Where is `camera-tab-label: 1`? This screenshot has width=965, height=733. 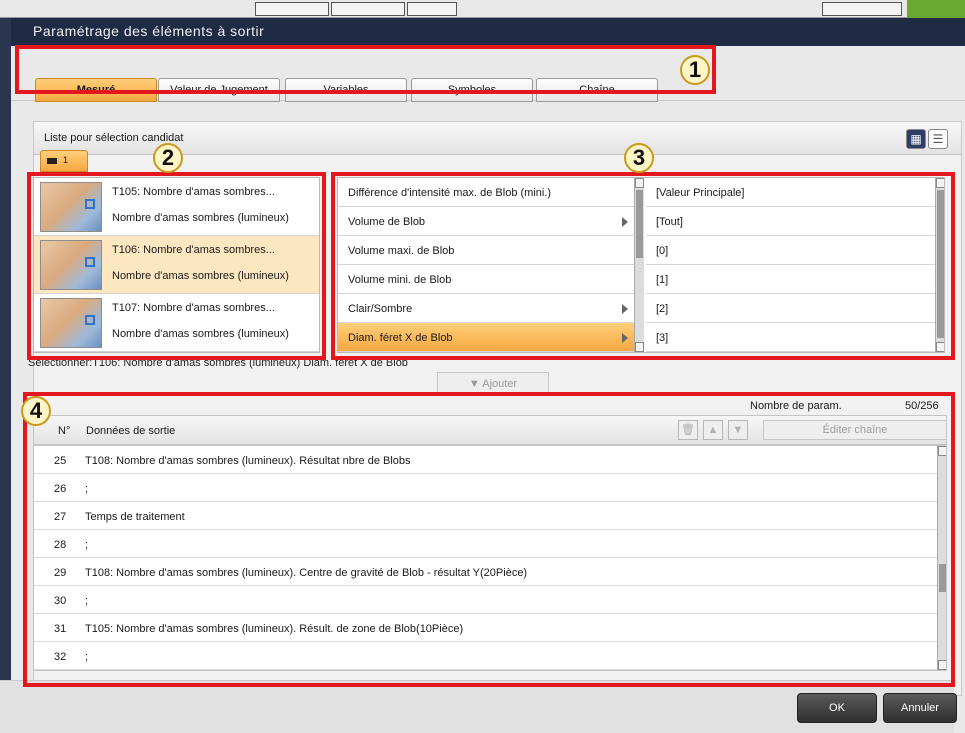
camera-tab-label: 1 is located at coordinates (66, 160).